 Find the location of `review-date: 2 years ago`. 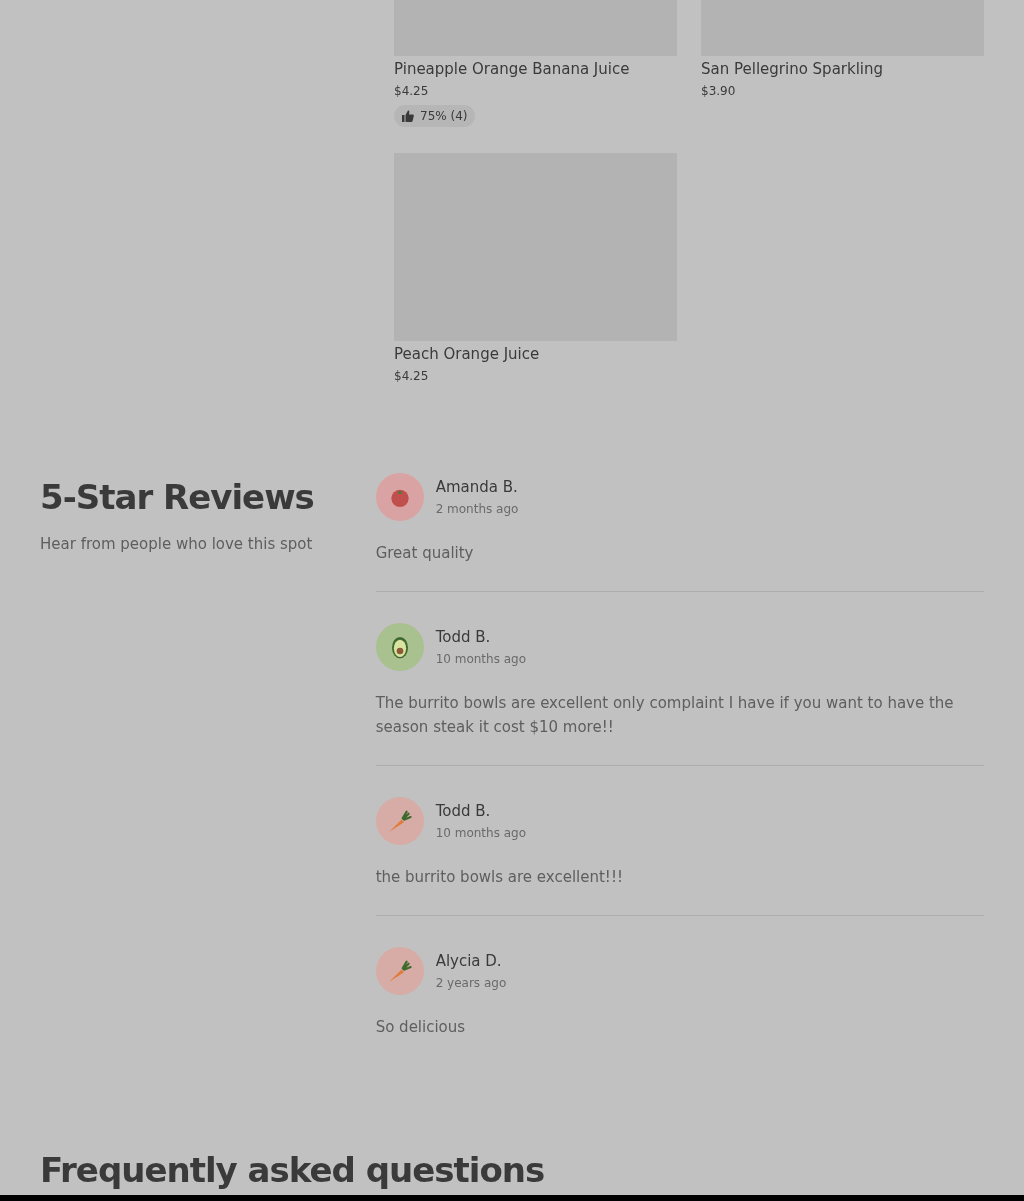

review-date: 2 years ago is located at coordinates (471, 983).